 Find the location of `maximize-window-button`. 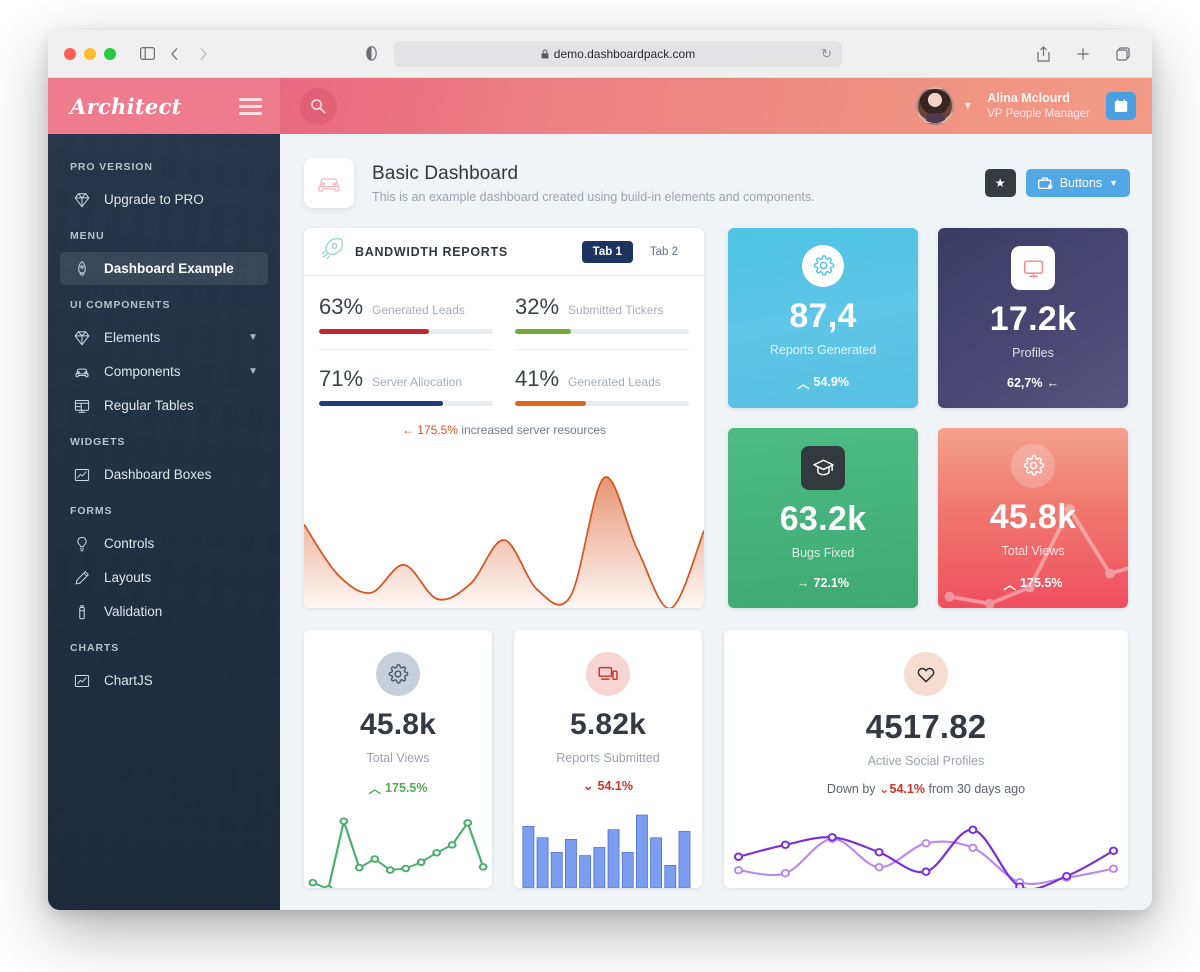

maximize-window-button is located at coordinates (110, 53).